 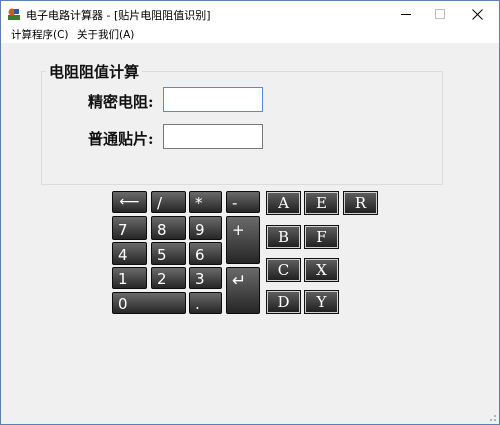 What do you see at coordinates (283, 270) in the screenshot?
I see `letter-c-button: C` at bounding box center [283, 270].